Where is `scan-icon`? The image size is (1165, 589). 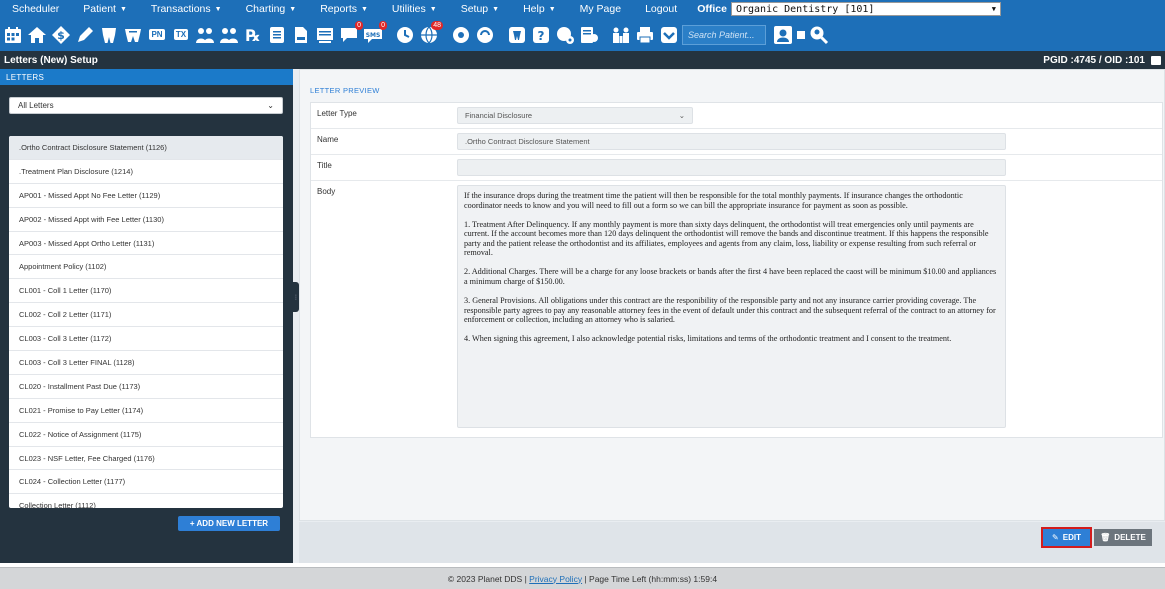 scan-icon is located at coordinates (589, 35).